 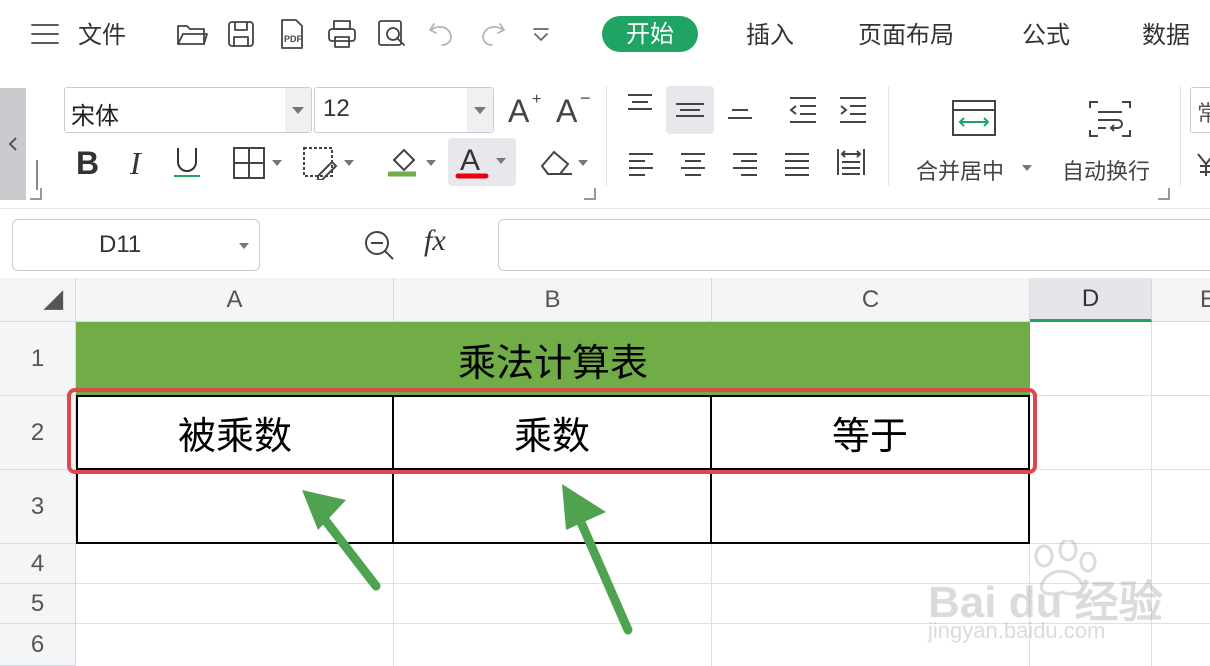 I want to click on decrease-font-size-icon: A −, so click(x=576, y=109).